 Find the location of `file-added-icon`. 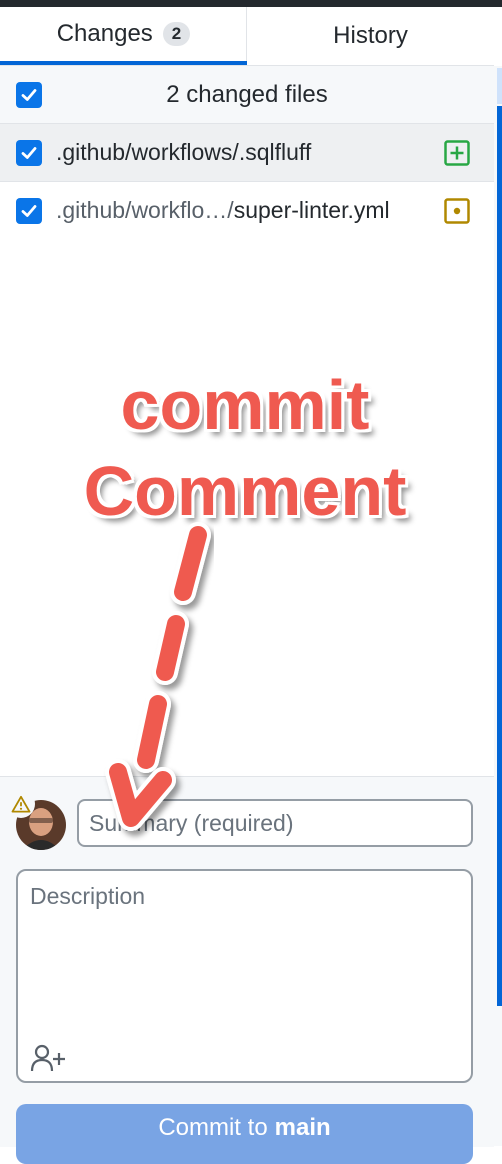

file-added-icon is located at coordinates (457, 152).